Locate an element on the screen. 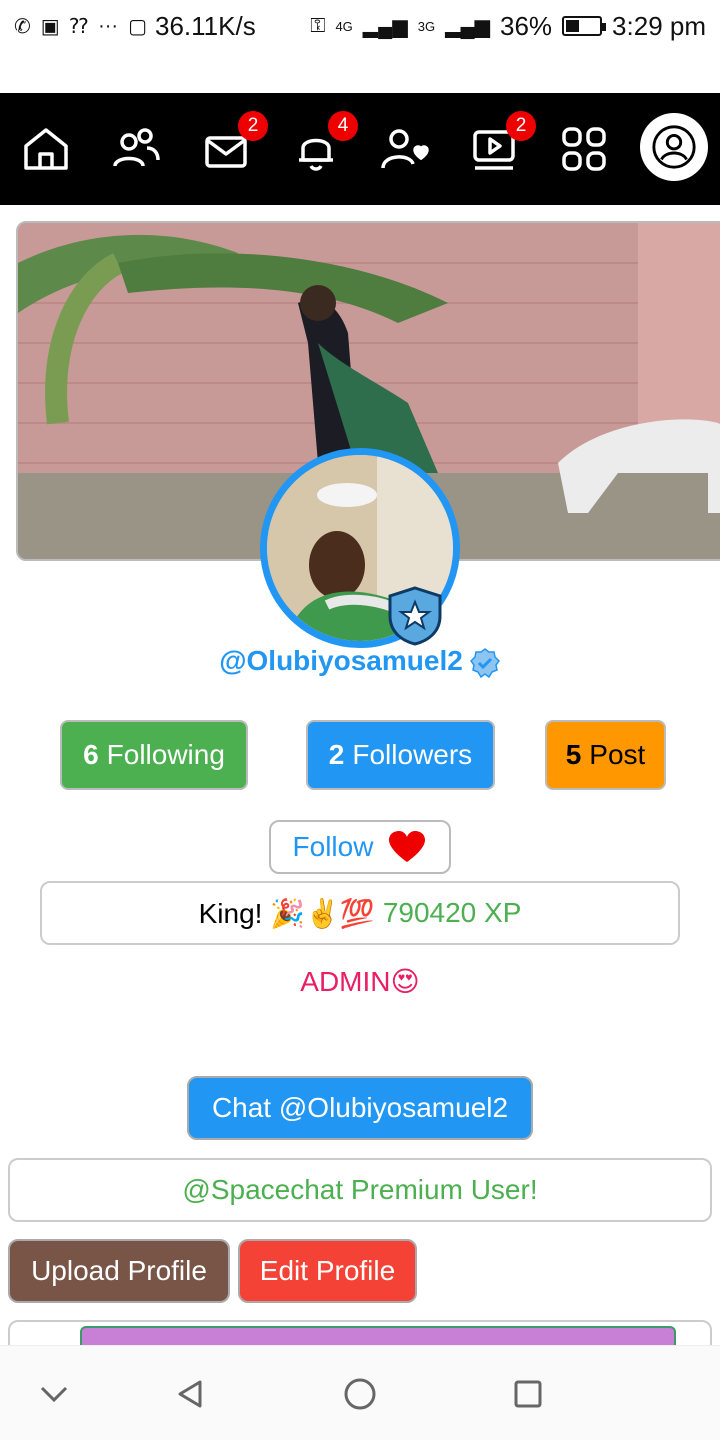 The height and width of the screenshot is (1440, 720). xp-points: 790420 XP is located at coordinates (452, 912).